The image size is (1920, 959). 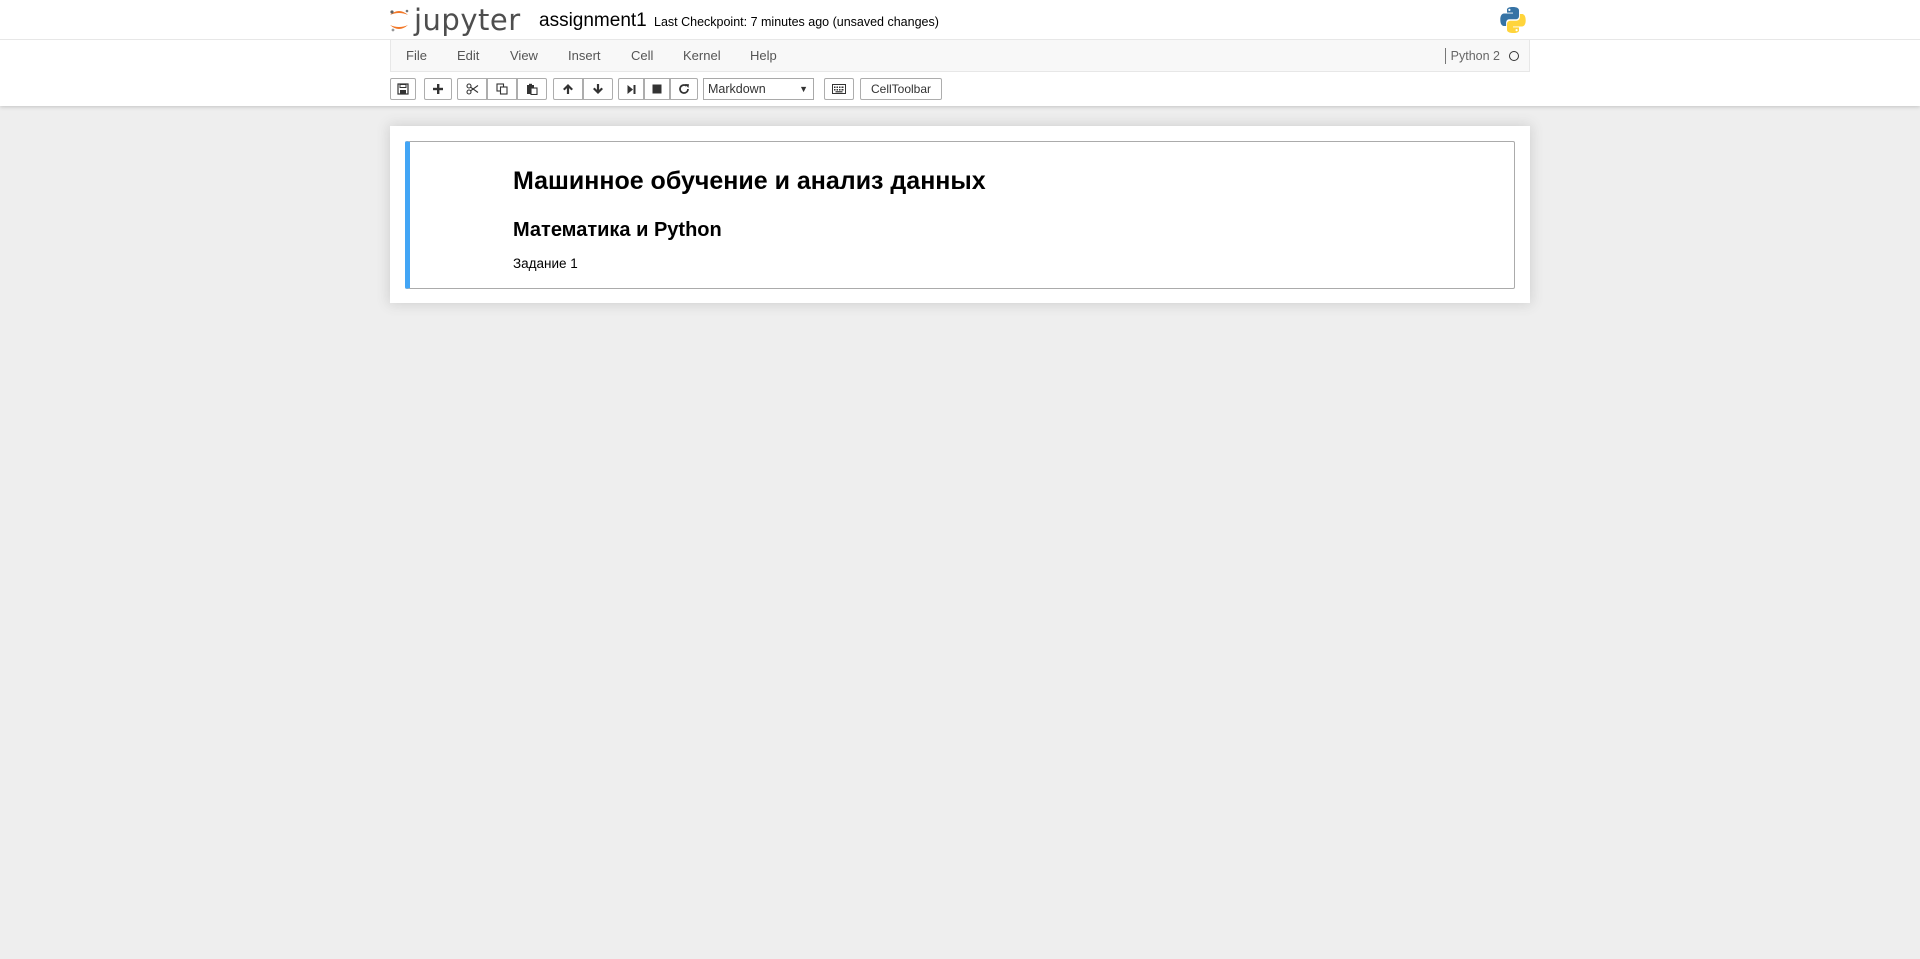 What do you see at coordinates (468, 55) in the screenshot?
I see `menu-edit: Edit` at bounding box center [468, 55].